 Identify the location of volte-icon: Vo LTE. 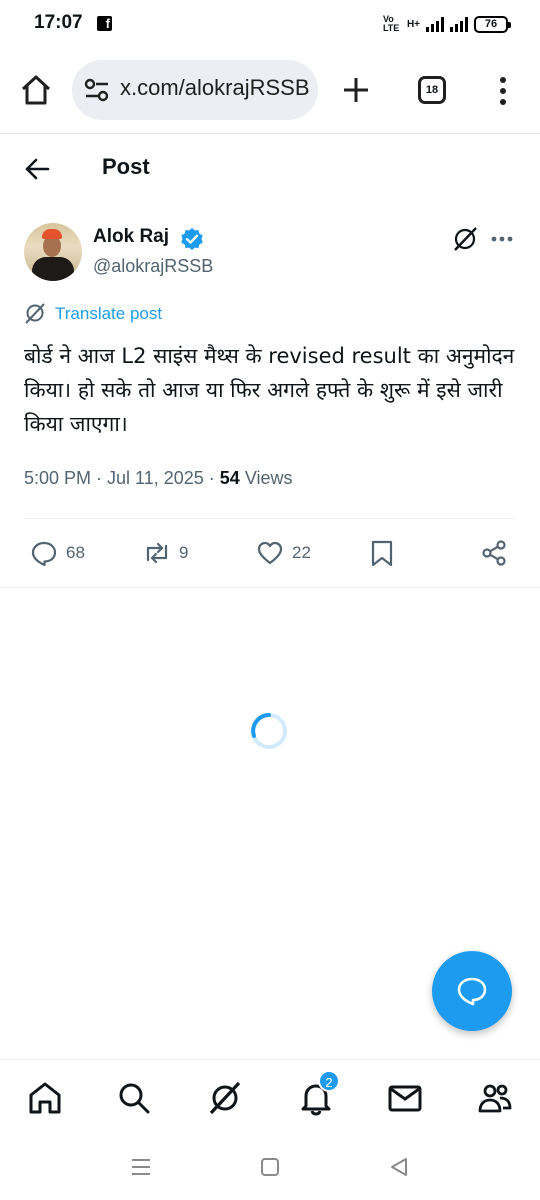
(391, 23).